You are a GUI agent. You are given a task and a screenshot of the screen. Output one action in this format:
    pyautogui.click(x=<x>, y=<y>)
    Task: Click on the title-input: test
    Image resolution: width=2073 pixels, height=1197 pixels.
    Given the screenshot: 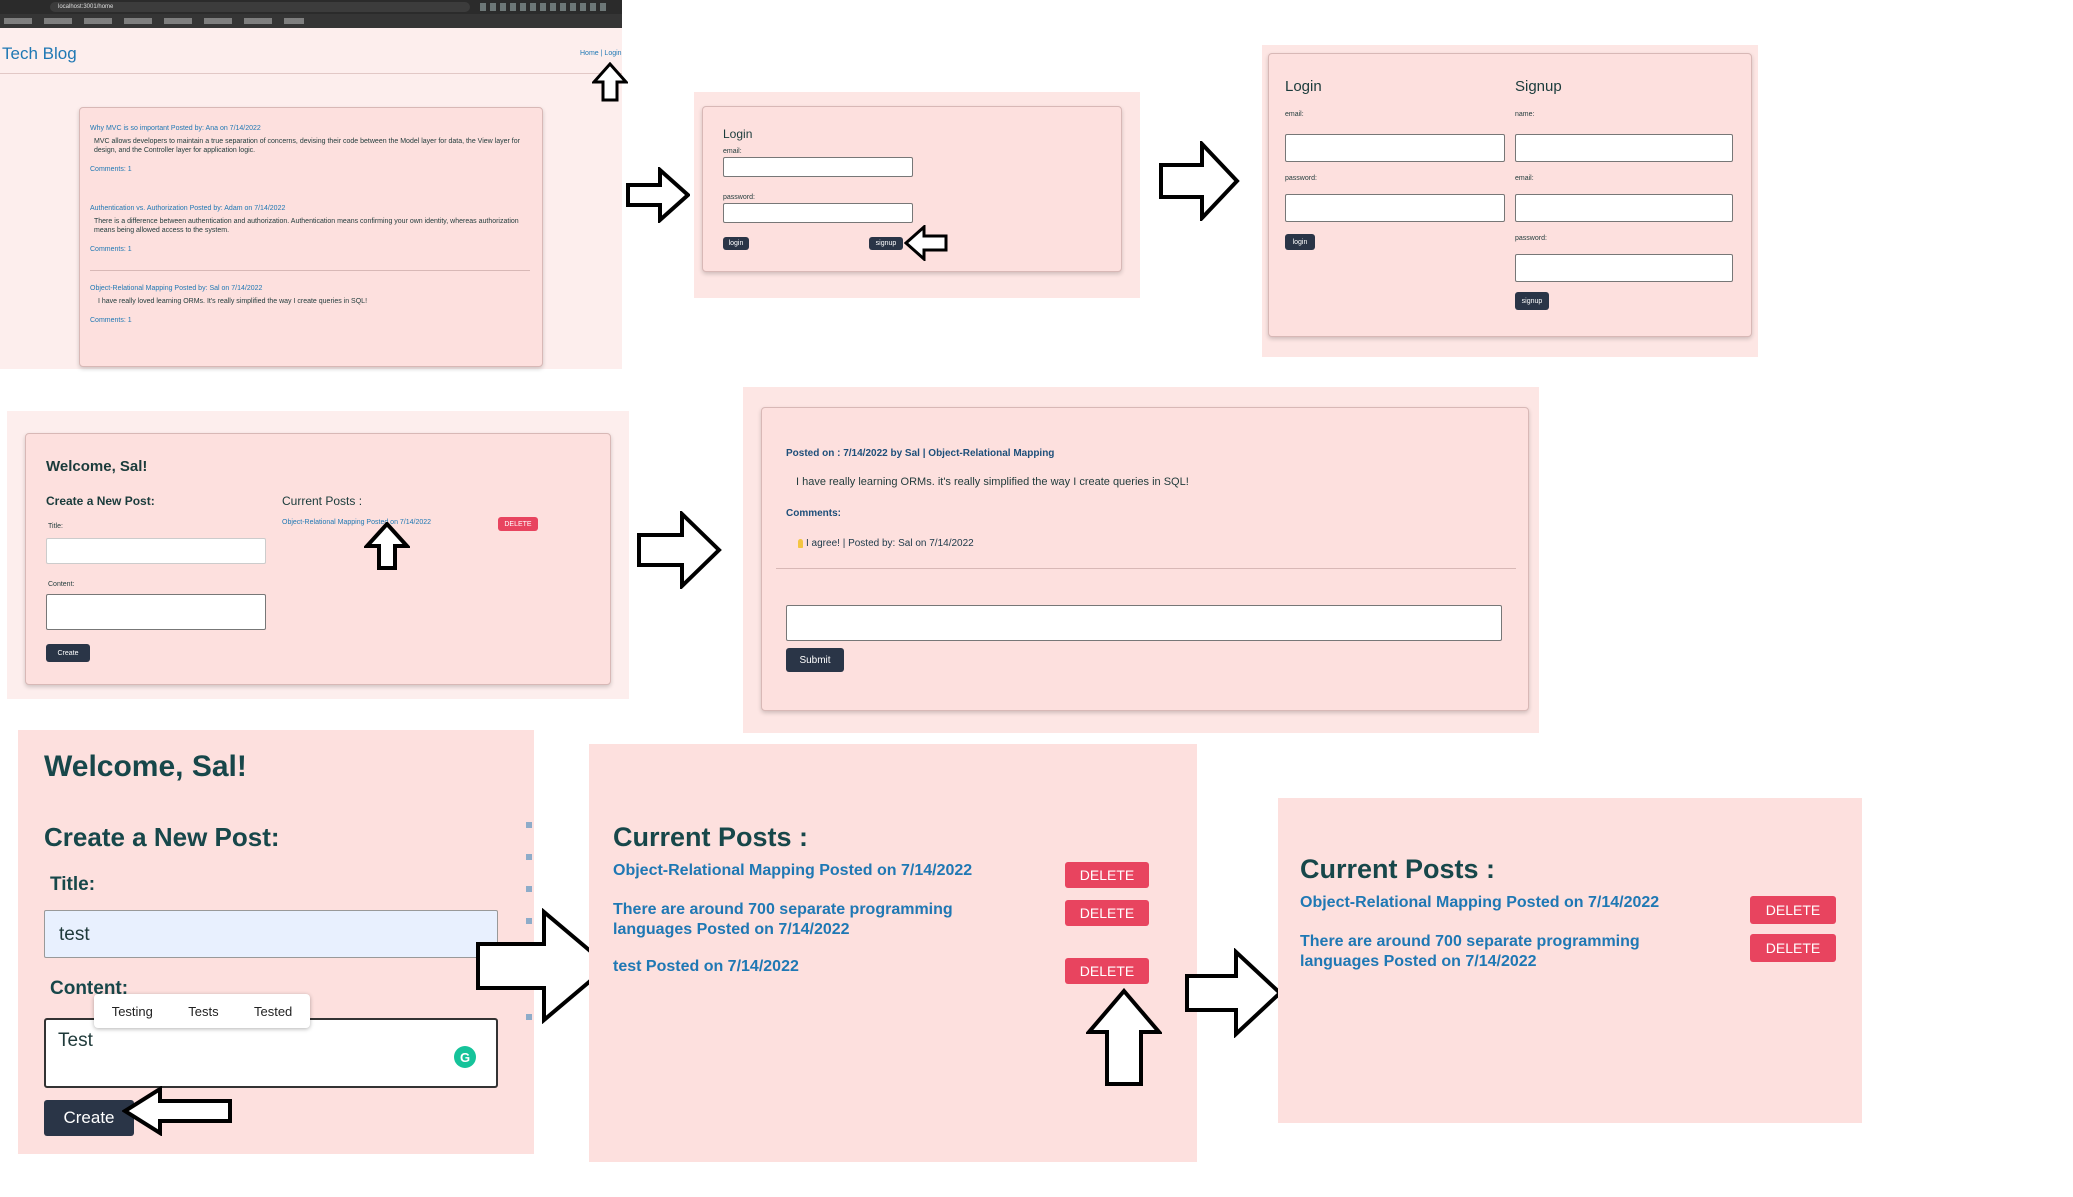 What is the action you would take?
    pyautogui.click(x=271, y=934)
    